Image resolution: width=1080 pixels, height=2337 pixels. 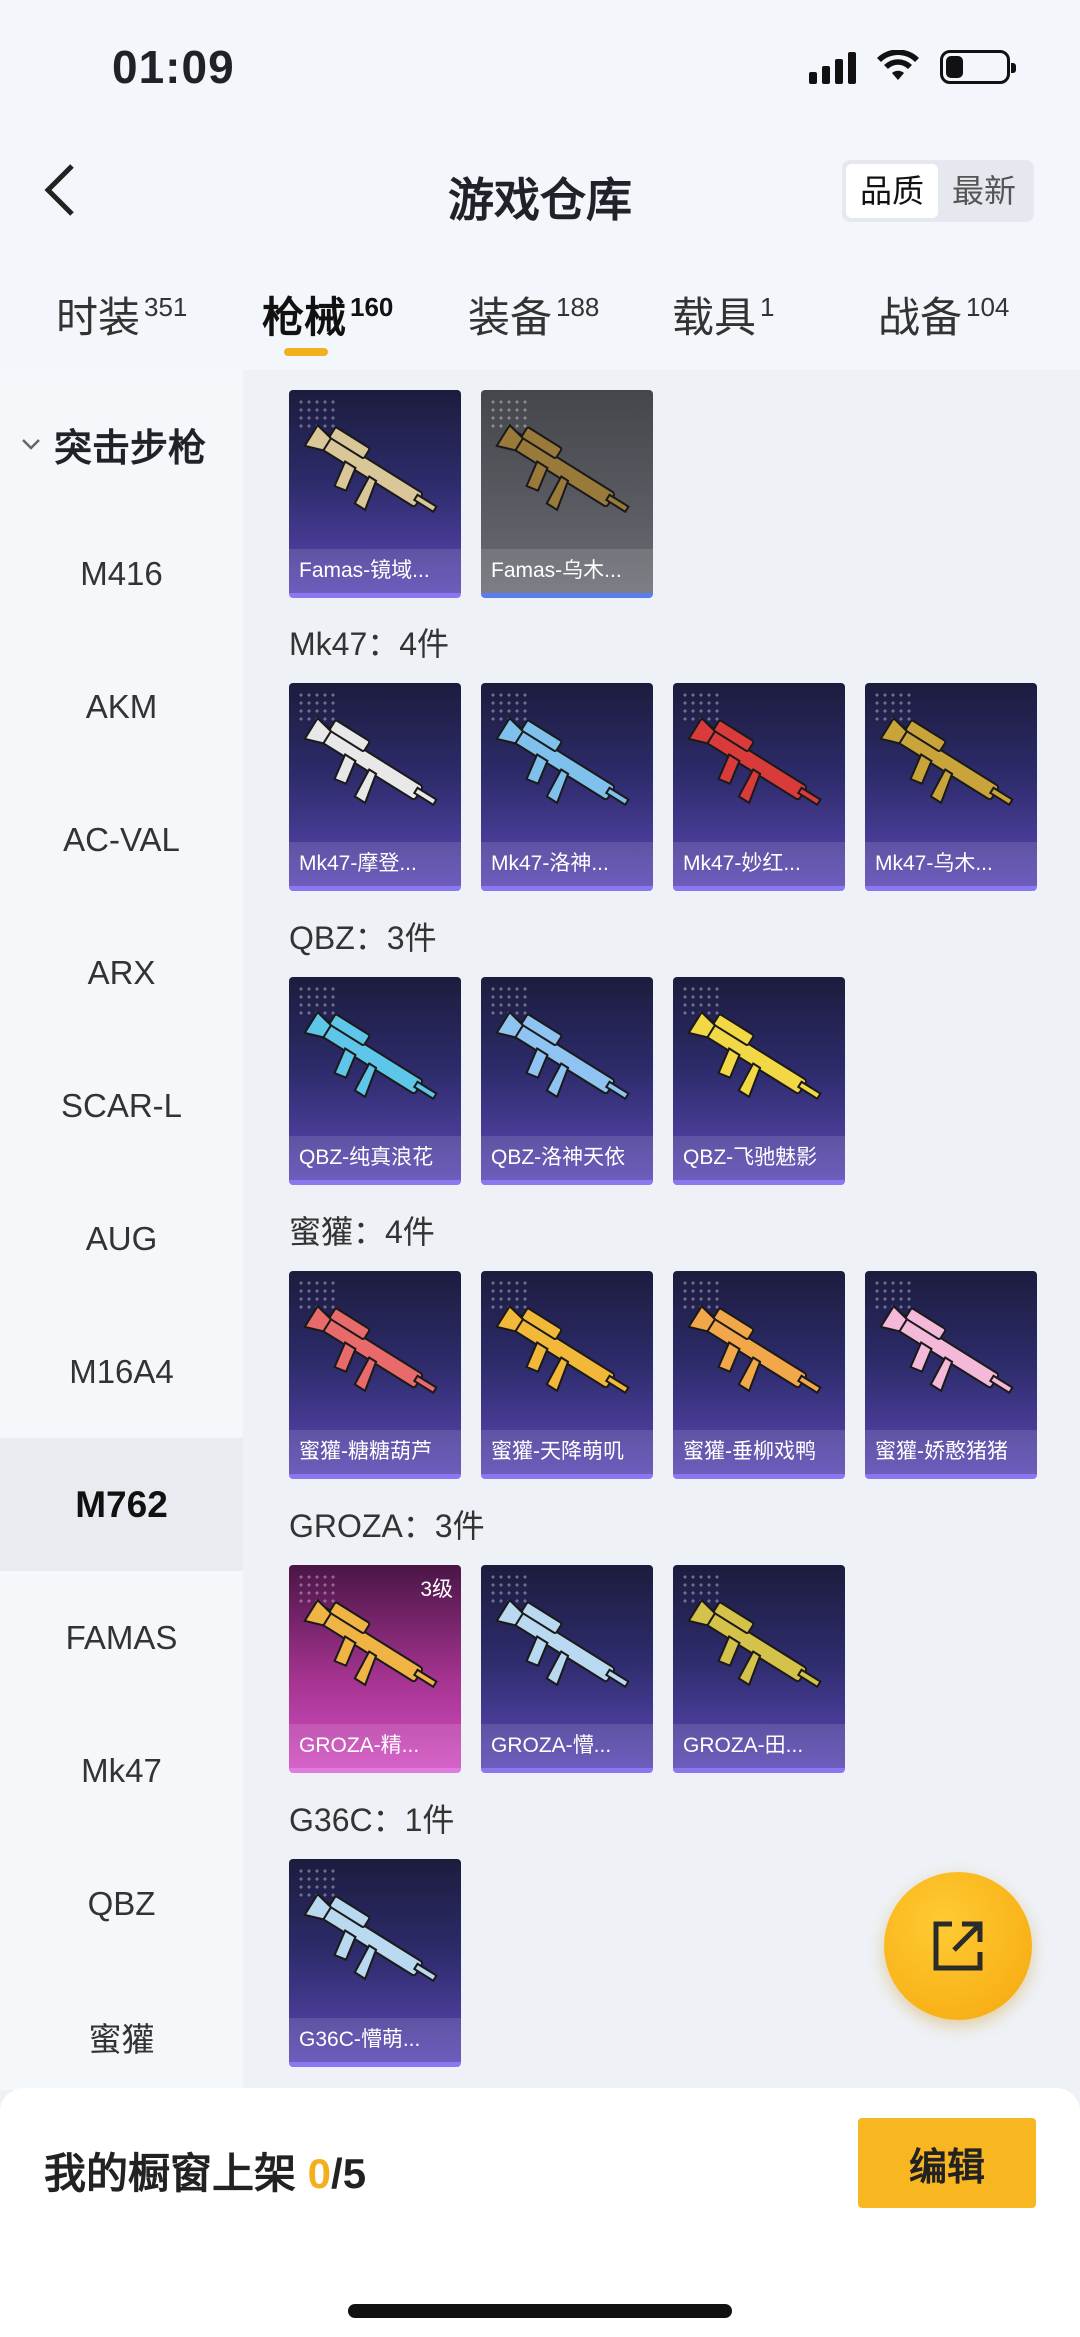 I want to click on group-title: QBZ：3件, so click(x=363, y=938).